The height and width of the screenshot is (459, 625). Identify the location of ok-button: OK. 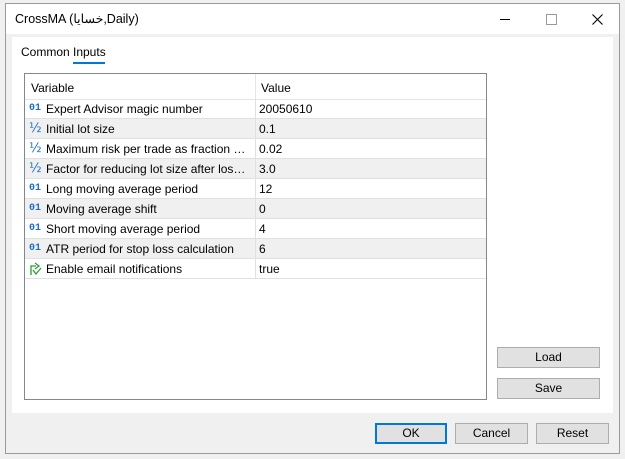
(411, 433).